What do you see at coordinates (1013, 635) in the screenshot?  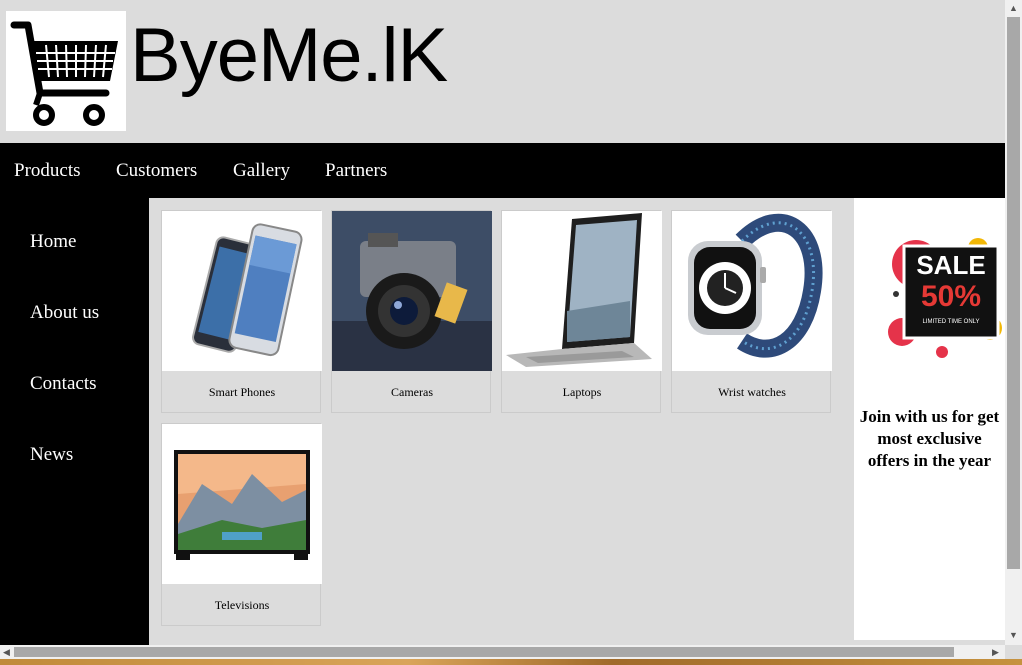 I see `scroll-down-icon: ▼` at bounding box center [1013, 635].